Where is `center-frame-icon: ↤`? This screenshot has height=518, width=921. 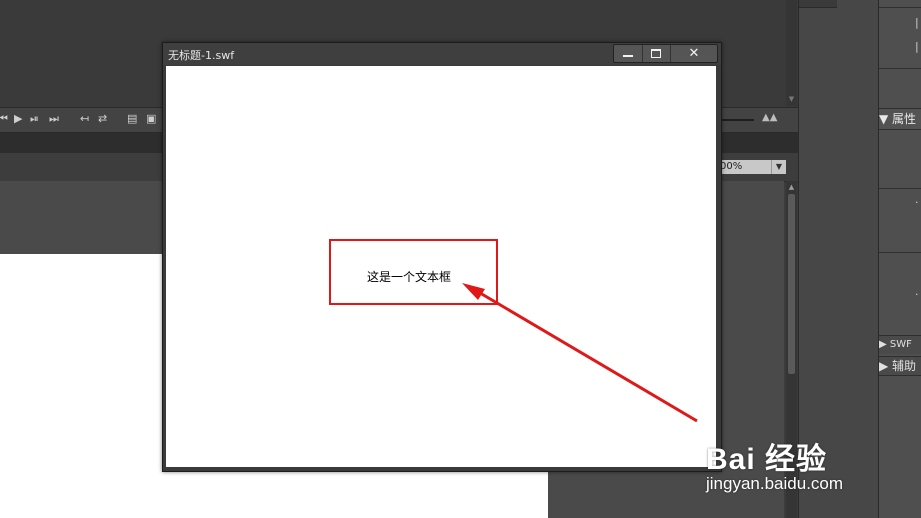 center-frame-icon: ↤ is located at coordinates (84, 119).